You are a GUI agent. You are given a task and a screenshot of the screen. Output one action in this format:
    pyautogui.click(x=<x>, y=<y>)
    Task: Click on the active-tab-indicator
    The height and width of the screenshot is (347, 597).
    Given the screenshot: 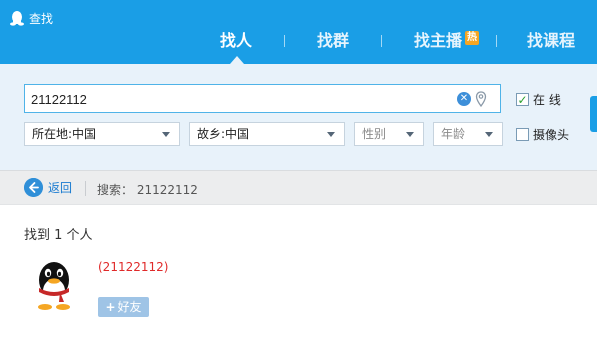 What is the action you would take?
    pyautogui.click(x=237, y=60)
    